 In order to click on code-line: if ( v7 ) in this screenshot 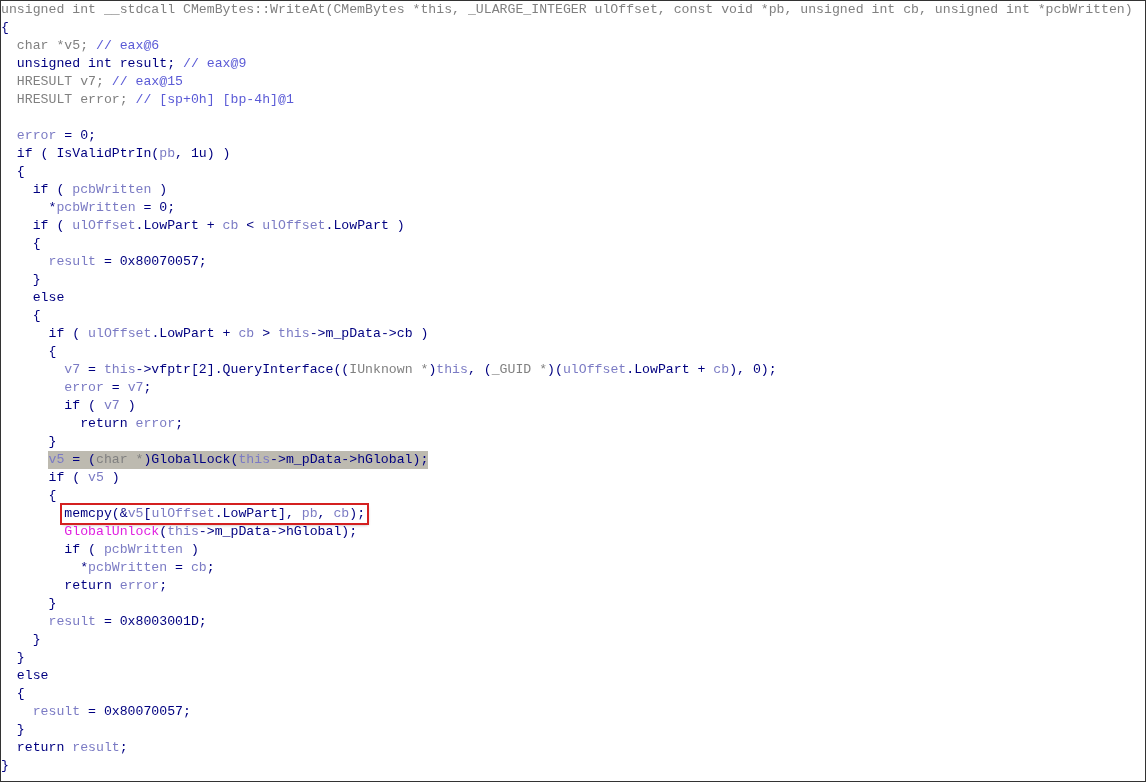, I will do `click(100, 406)`.